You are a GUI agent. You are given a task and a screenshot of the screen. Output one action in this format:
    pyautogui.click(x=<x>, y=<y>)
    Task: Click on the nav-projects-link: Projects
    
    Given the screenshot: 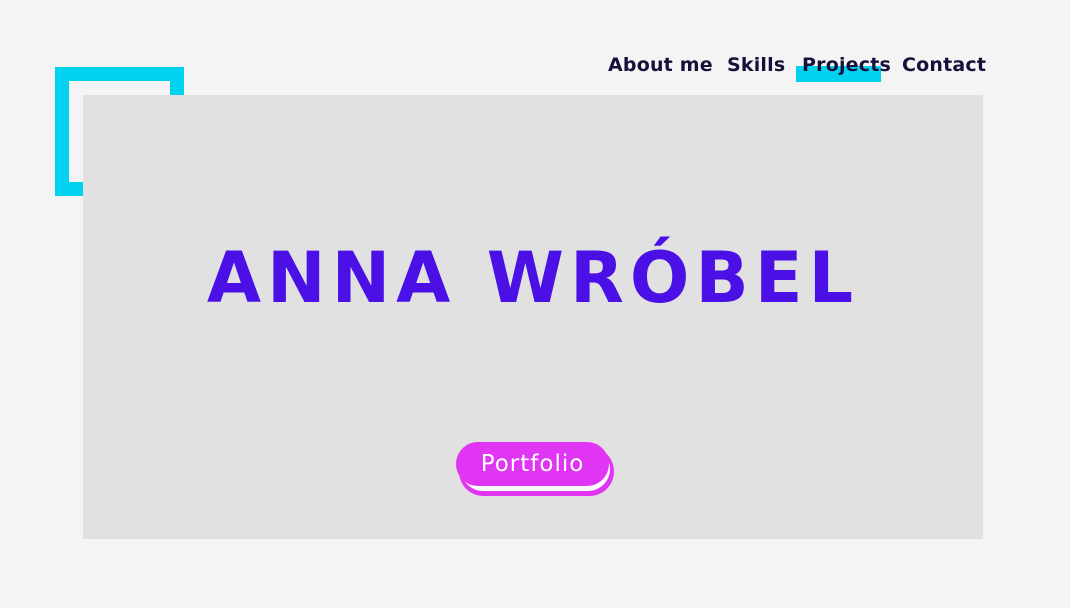 What is the action you would take?
    pyautogui.click(x=844, y=67)
    